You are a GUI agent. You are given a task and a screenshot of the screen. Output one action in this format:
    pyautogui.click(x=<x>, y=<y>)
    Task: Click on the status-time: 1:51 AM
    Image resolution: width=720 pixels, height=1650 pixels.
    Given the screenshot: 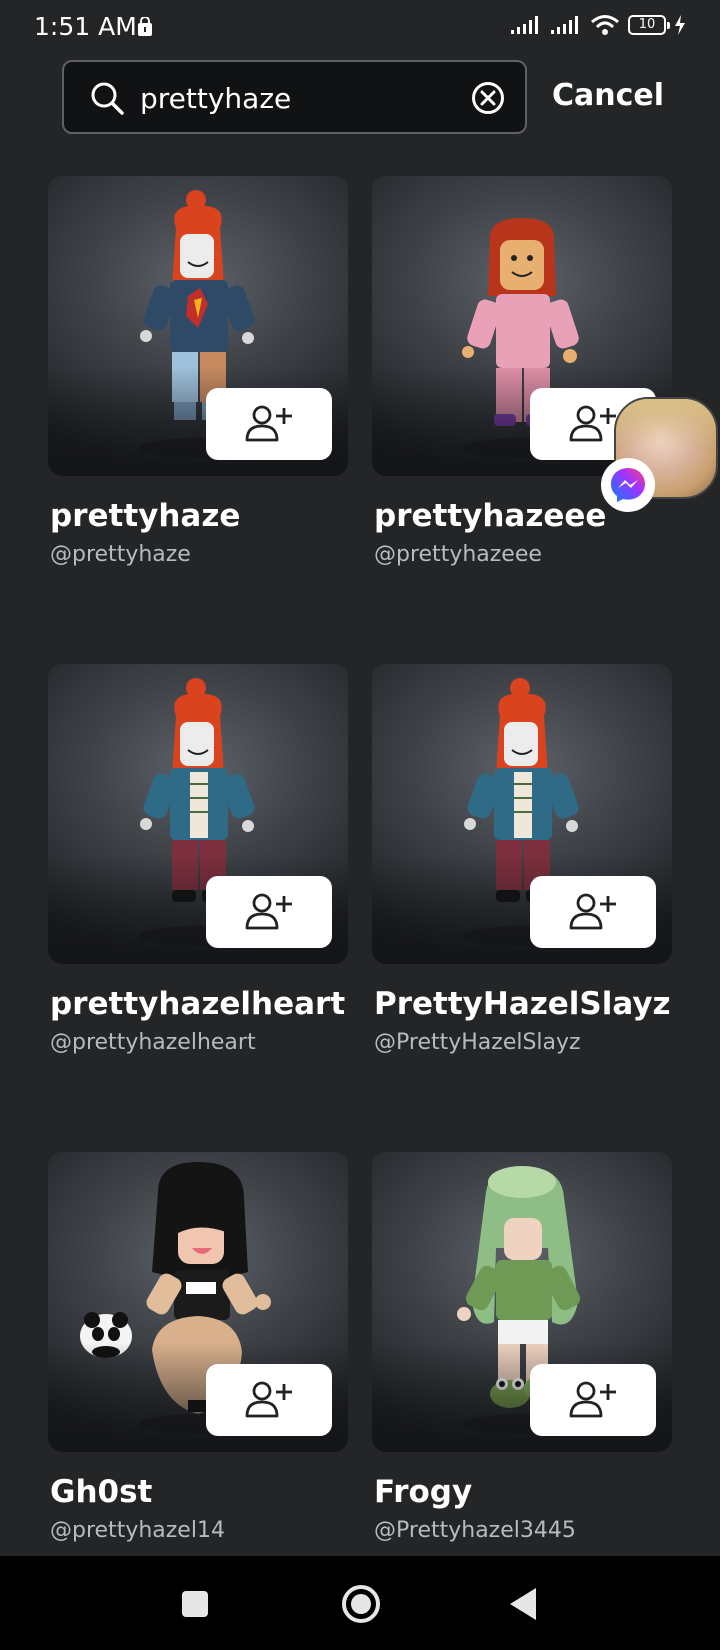 What is the action you would take?
    pyautogui.click(x=85, y=26)
    